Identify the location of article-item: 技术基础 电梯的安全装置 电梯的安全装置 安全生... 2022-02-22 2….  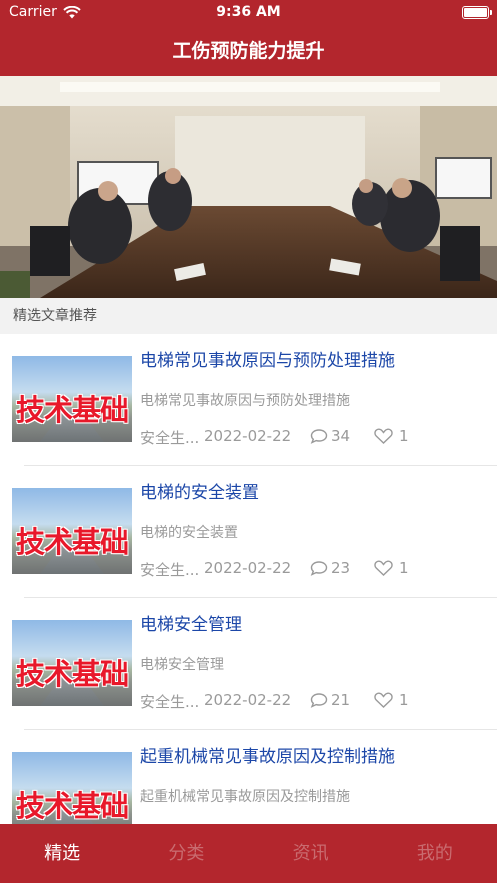
(248, 532).